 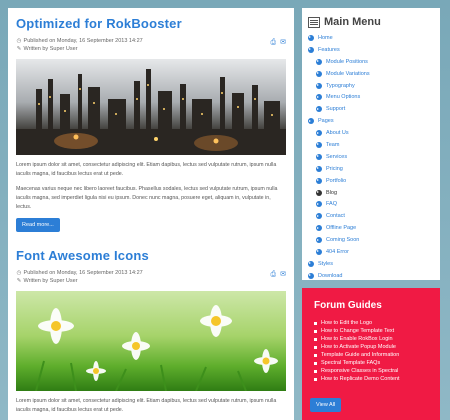 What do you see at coordinates (151, 107) in the screenshot?
I see `article-image-refinery` at bounding box center [151, 107].